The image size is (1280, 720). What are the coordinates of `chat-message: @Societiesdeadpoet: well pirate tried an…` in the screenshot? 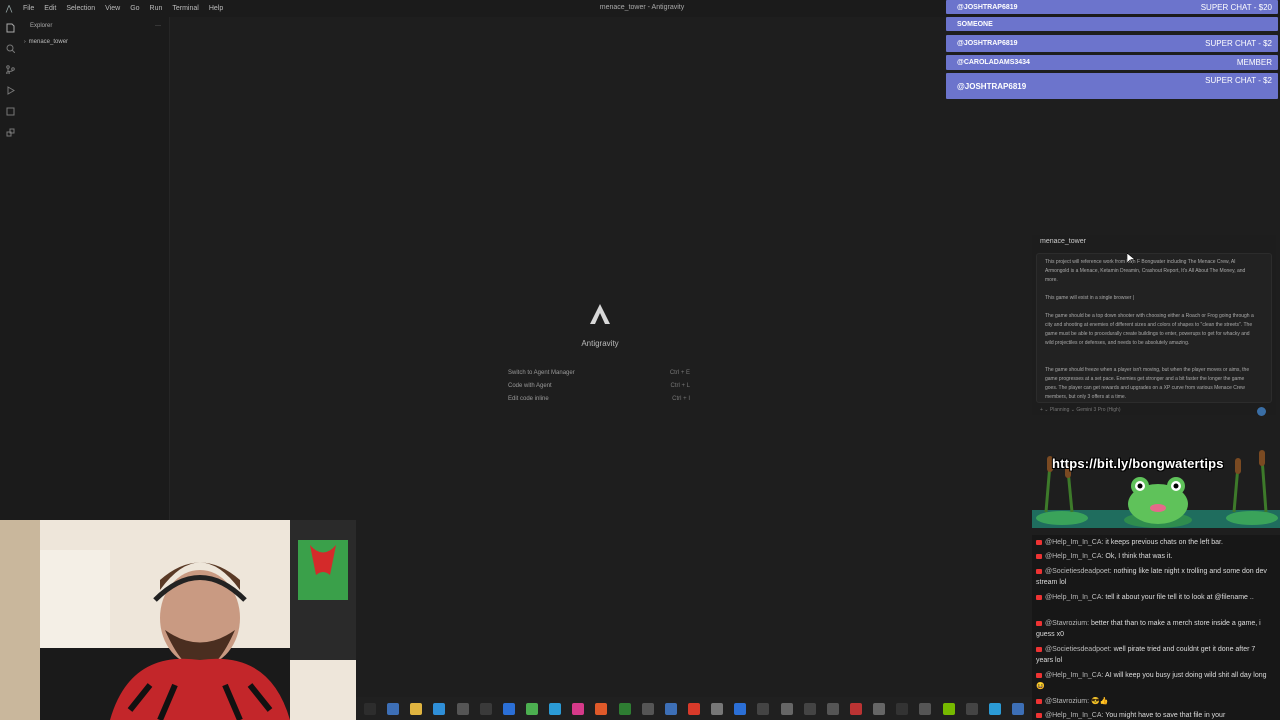 It's located at (1155, 655).